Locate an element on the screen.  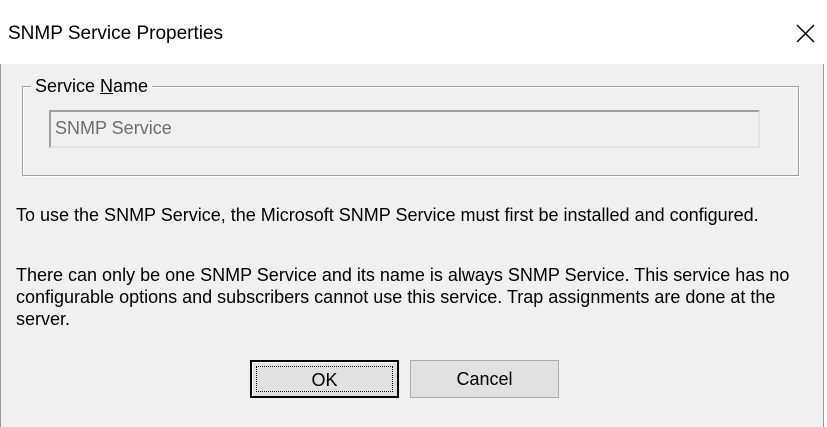
ok-button: OK is located at coordinates (324, 379).